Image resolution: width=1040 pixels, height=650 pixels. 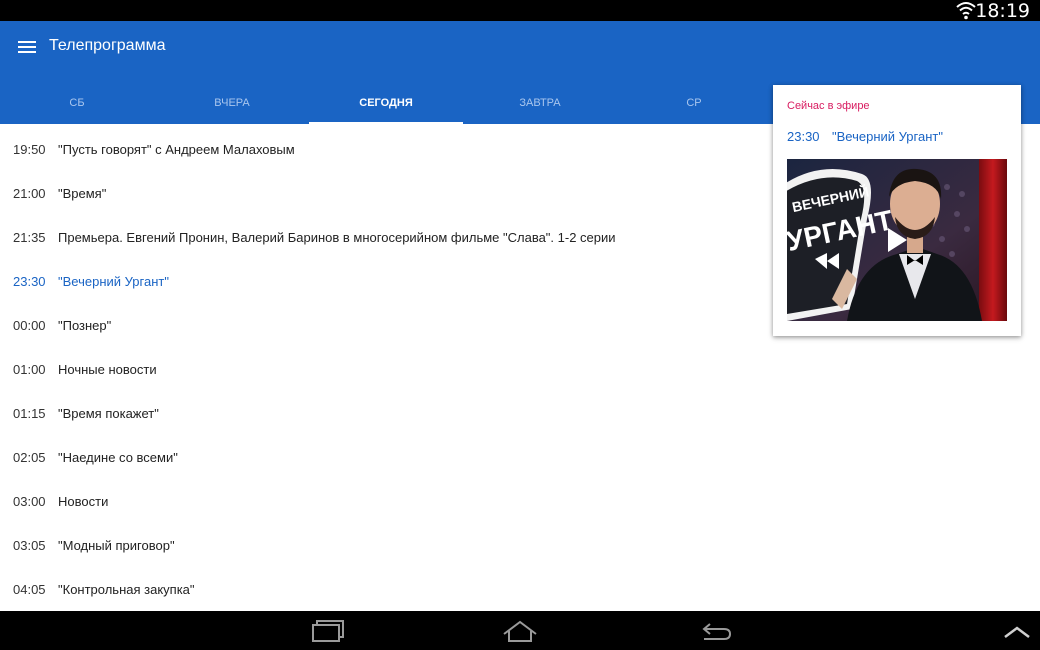 What do you see at coordinates (540, 103) in the screenshot?
I see `tab-tomorrow: ЗАВТРА` at bounding box center [540, 103].